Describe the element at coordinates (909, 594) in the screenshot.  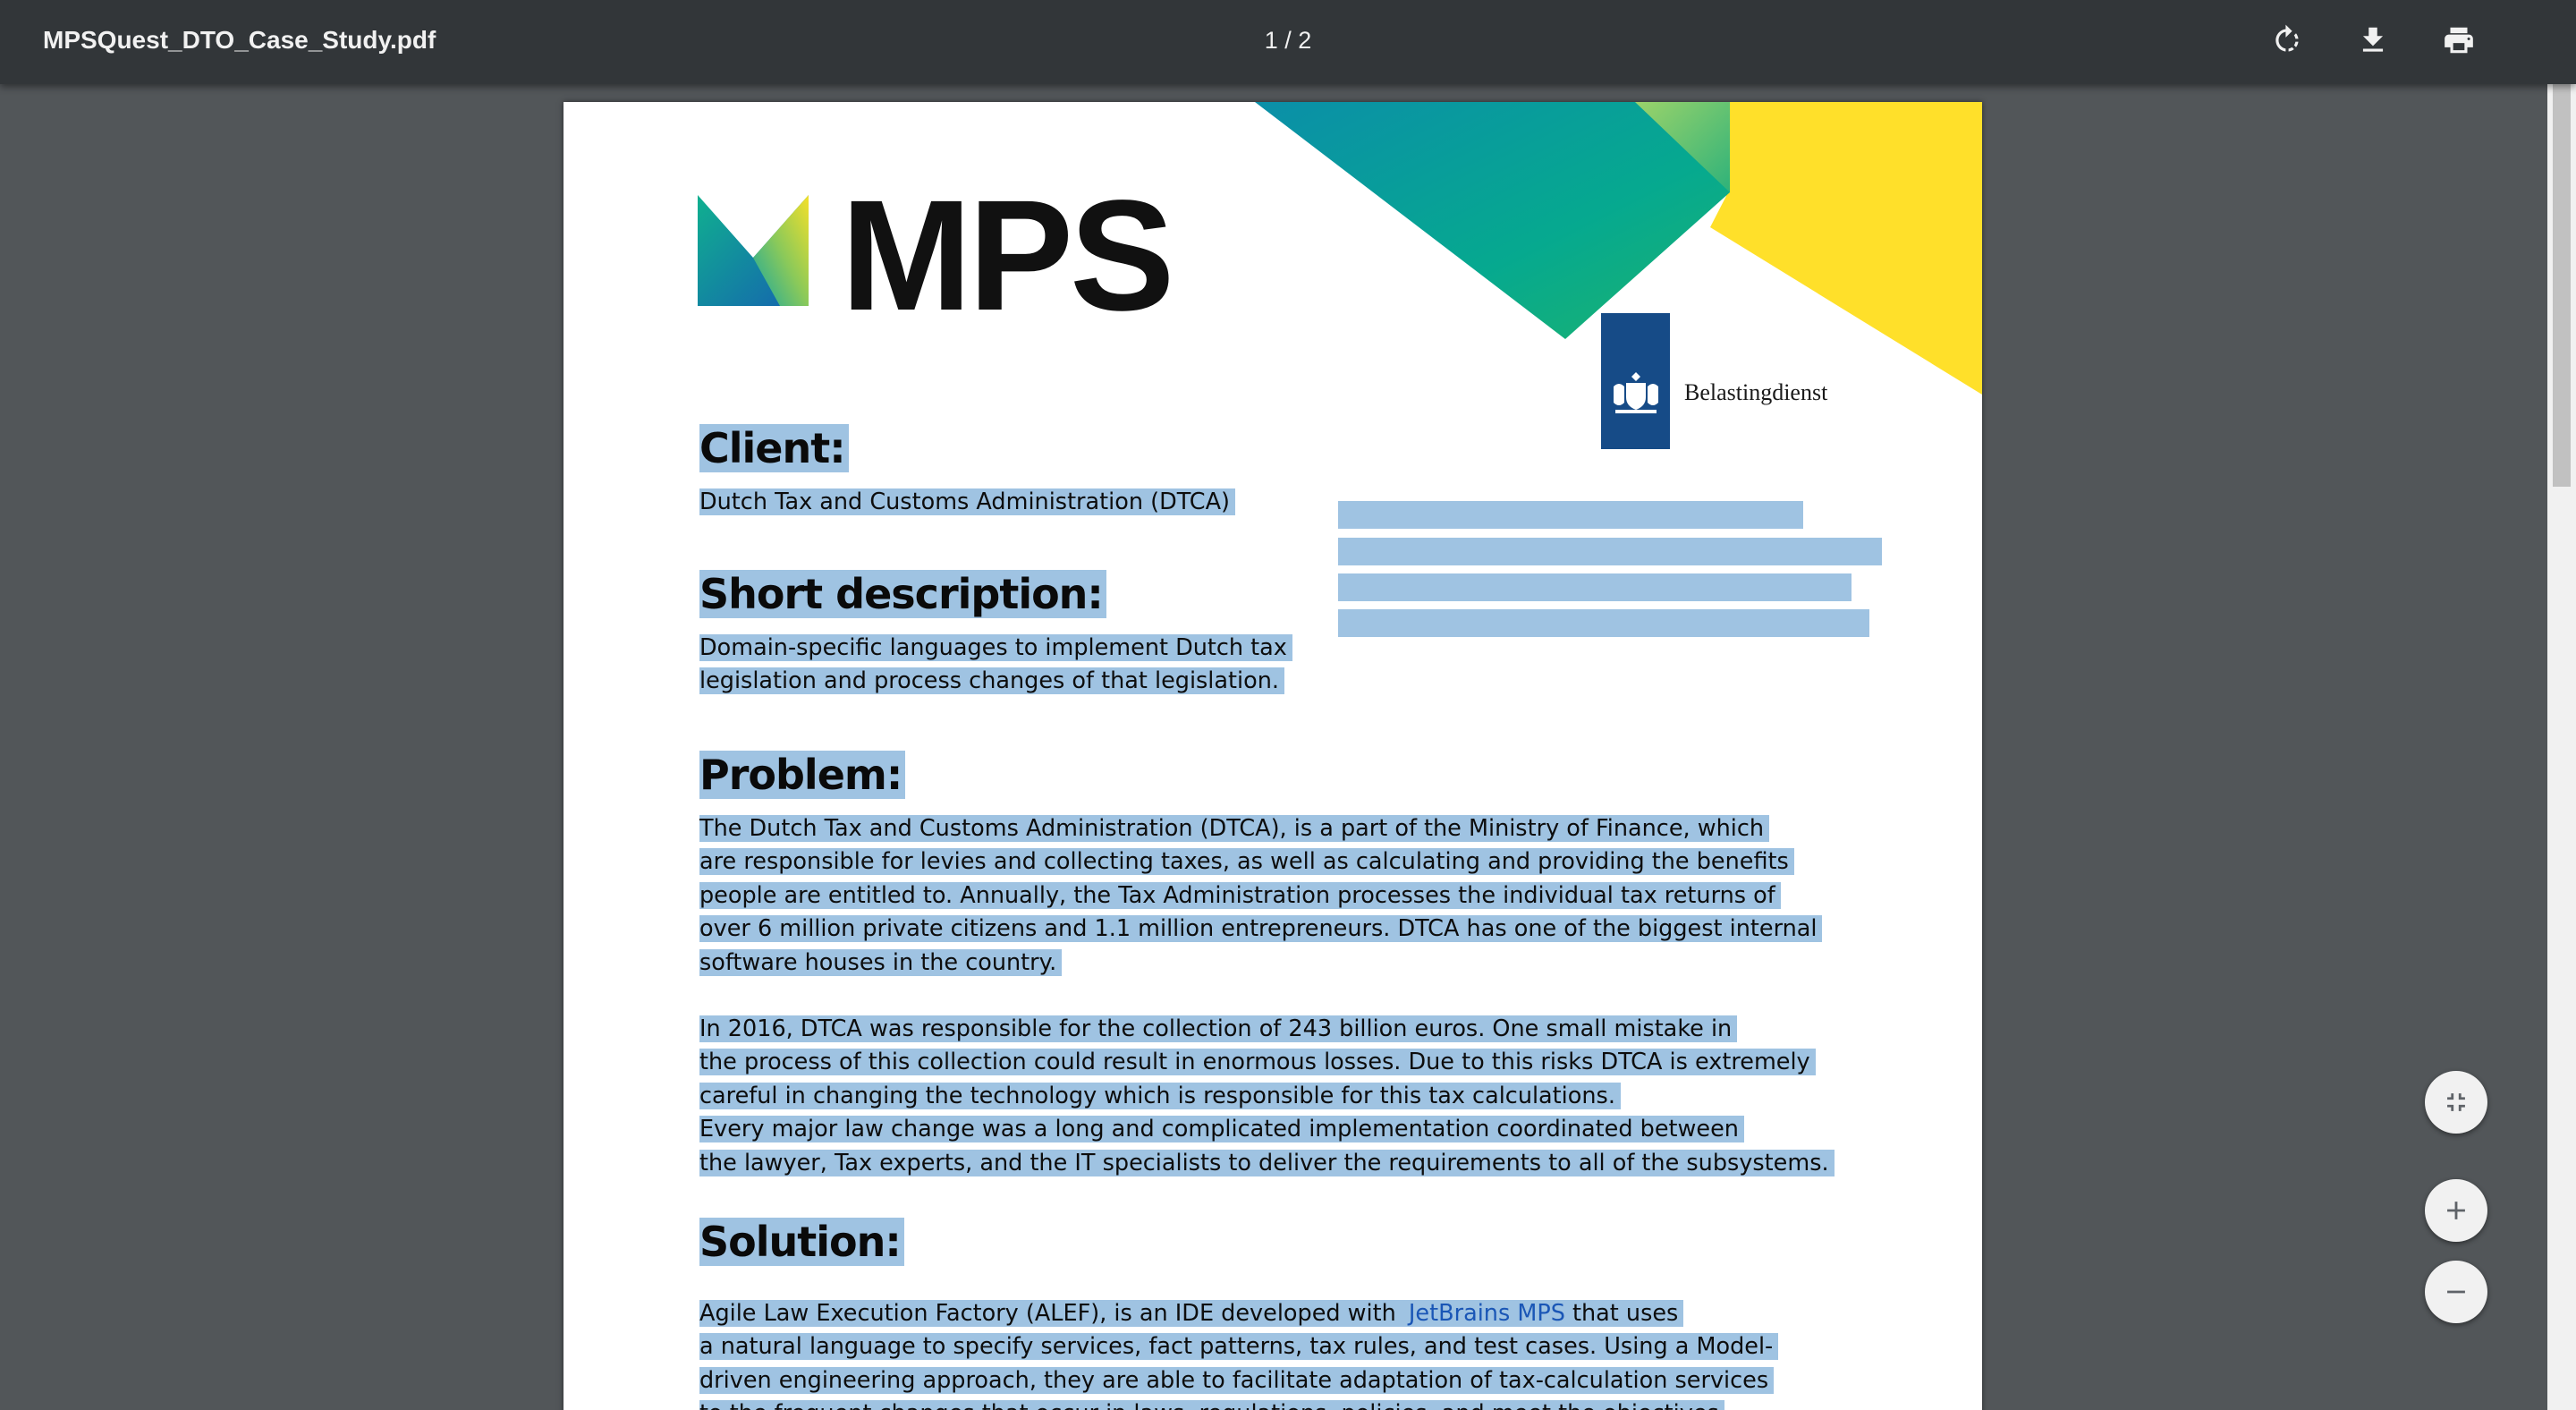
I see `short-description-heading: Short description:` at that location.